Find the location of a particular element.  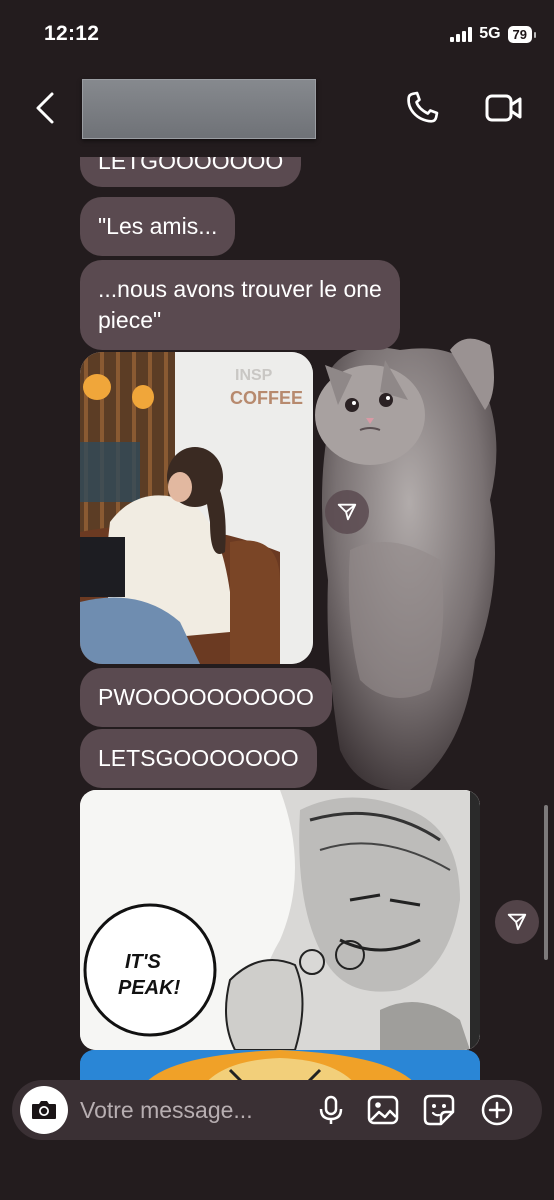

photo-message: INSP COFFEE is located at coordinates (196, 508).